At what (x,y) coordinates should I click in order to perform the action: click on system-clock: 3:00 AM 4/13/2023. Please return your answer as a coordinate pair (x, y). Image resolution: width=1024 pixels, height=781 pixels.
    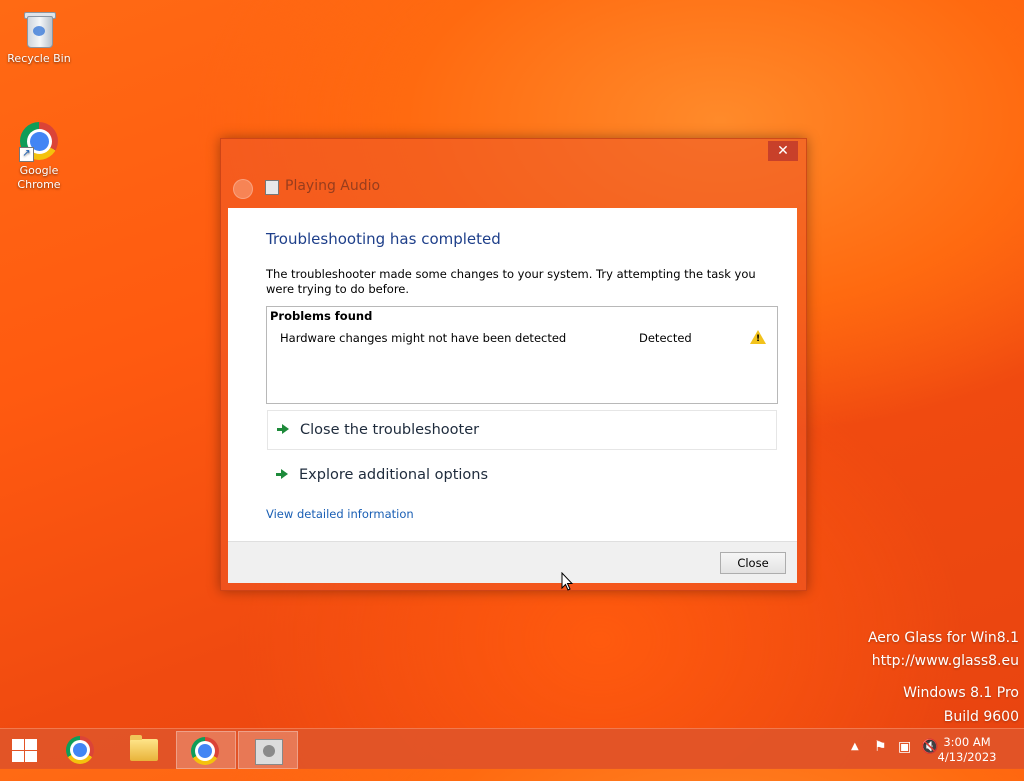
    Looking at the image, I should click on (967, 750).